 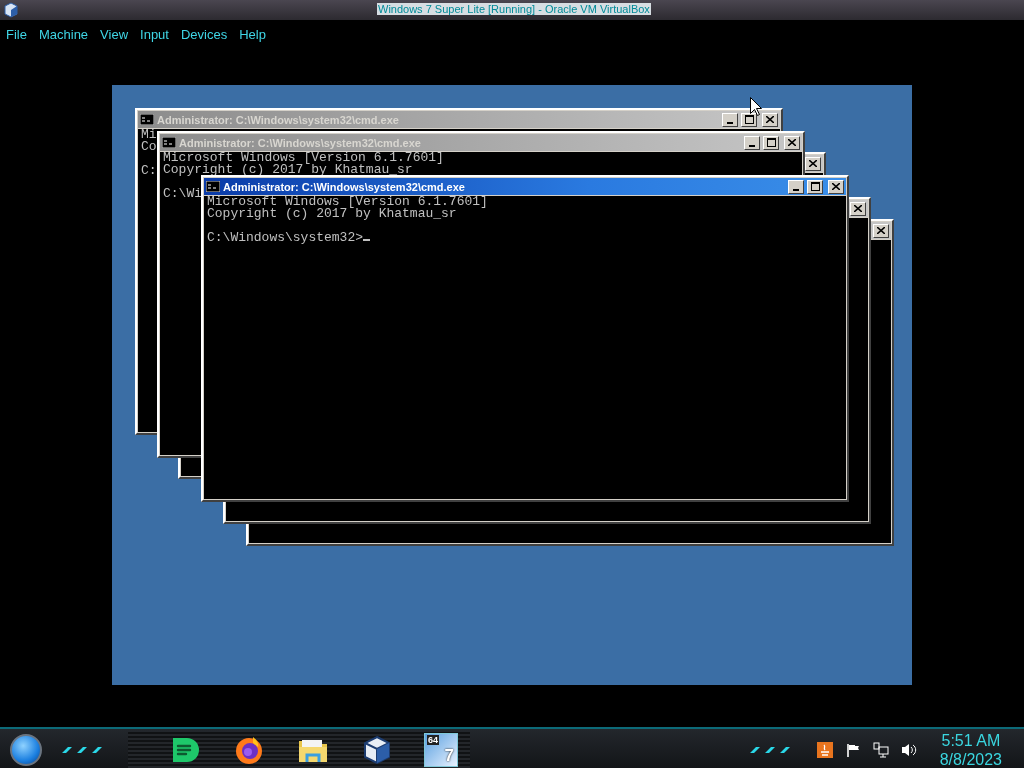 What do you see at coordinates (252, 34) in the screenshot?
I see `menu-item: Help` at bounding box center [252, 34].